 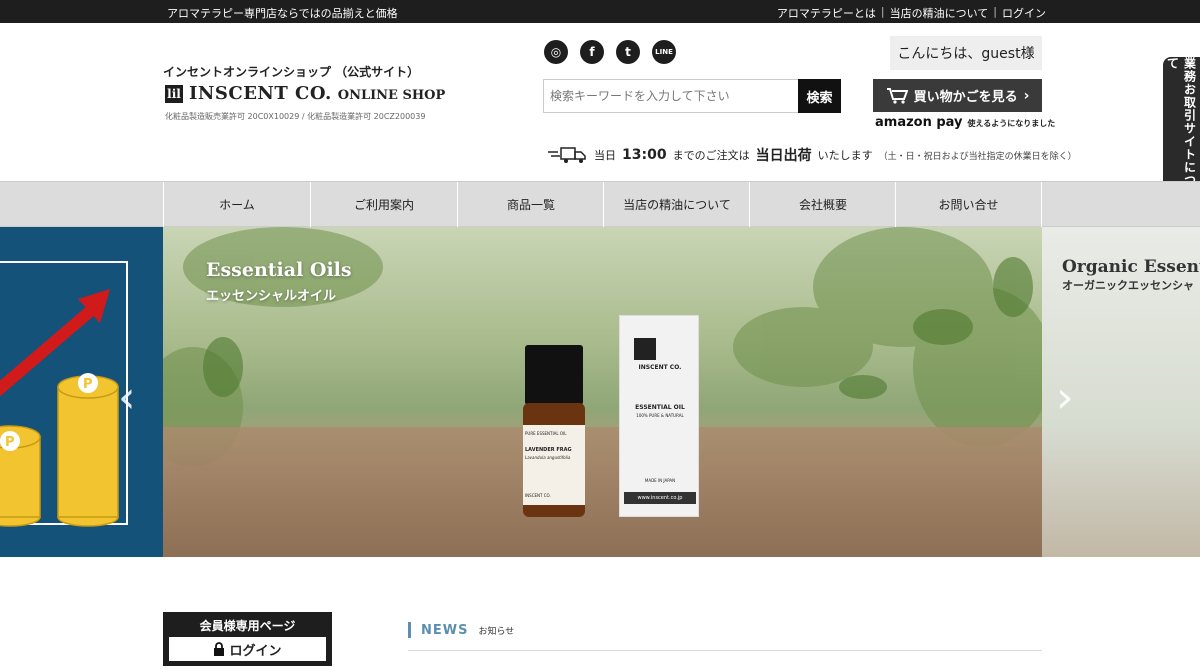 What do you see at coordinates (391, 95) in the screenshot?
I see `logo-online-text: ONLINE SHOP` at bounding box center [391, 95].